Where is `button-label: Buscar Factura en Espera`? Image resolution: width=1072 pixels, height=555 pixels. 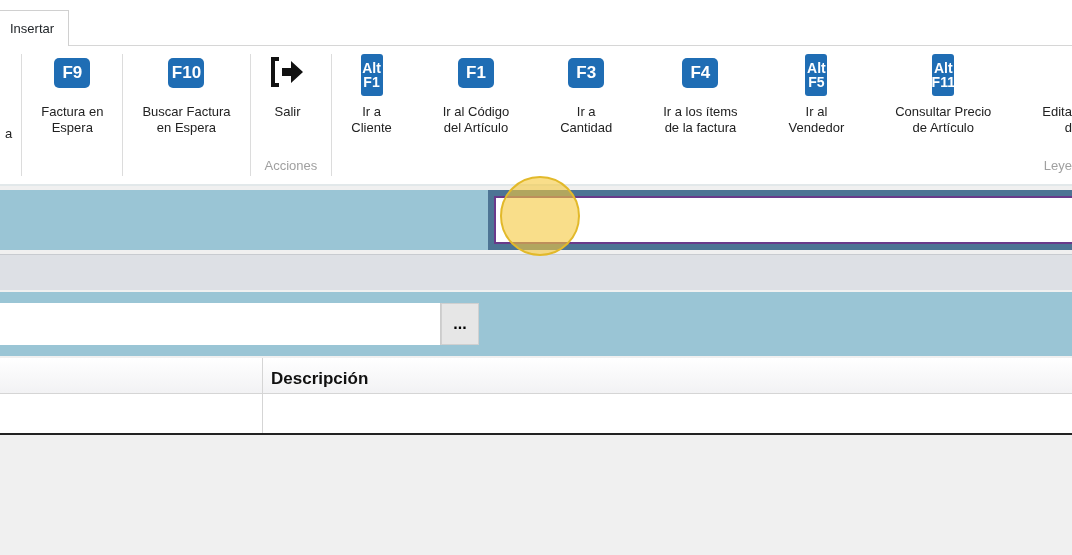
button-label: Buscar Factura en Espera is located at coordinates (186, 120).